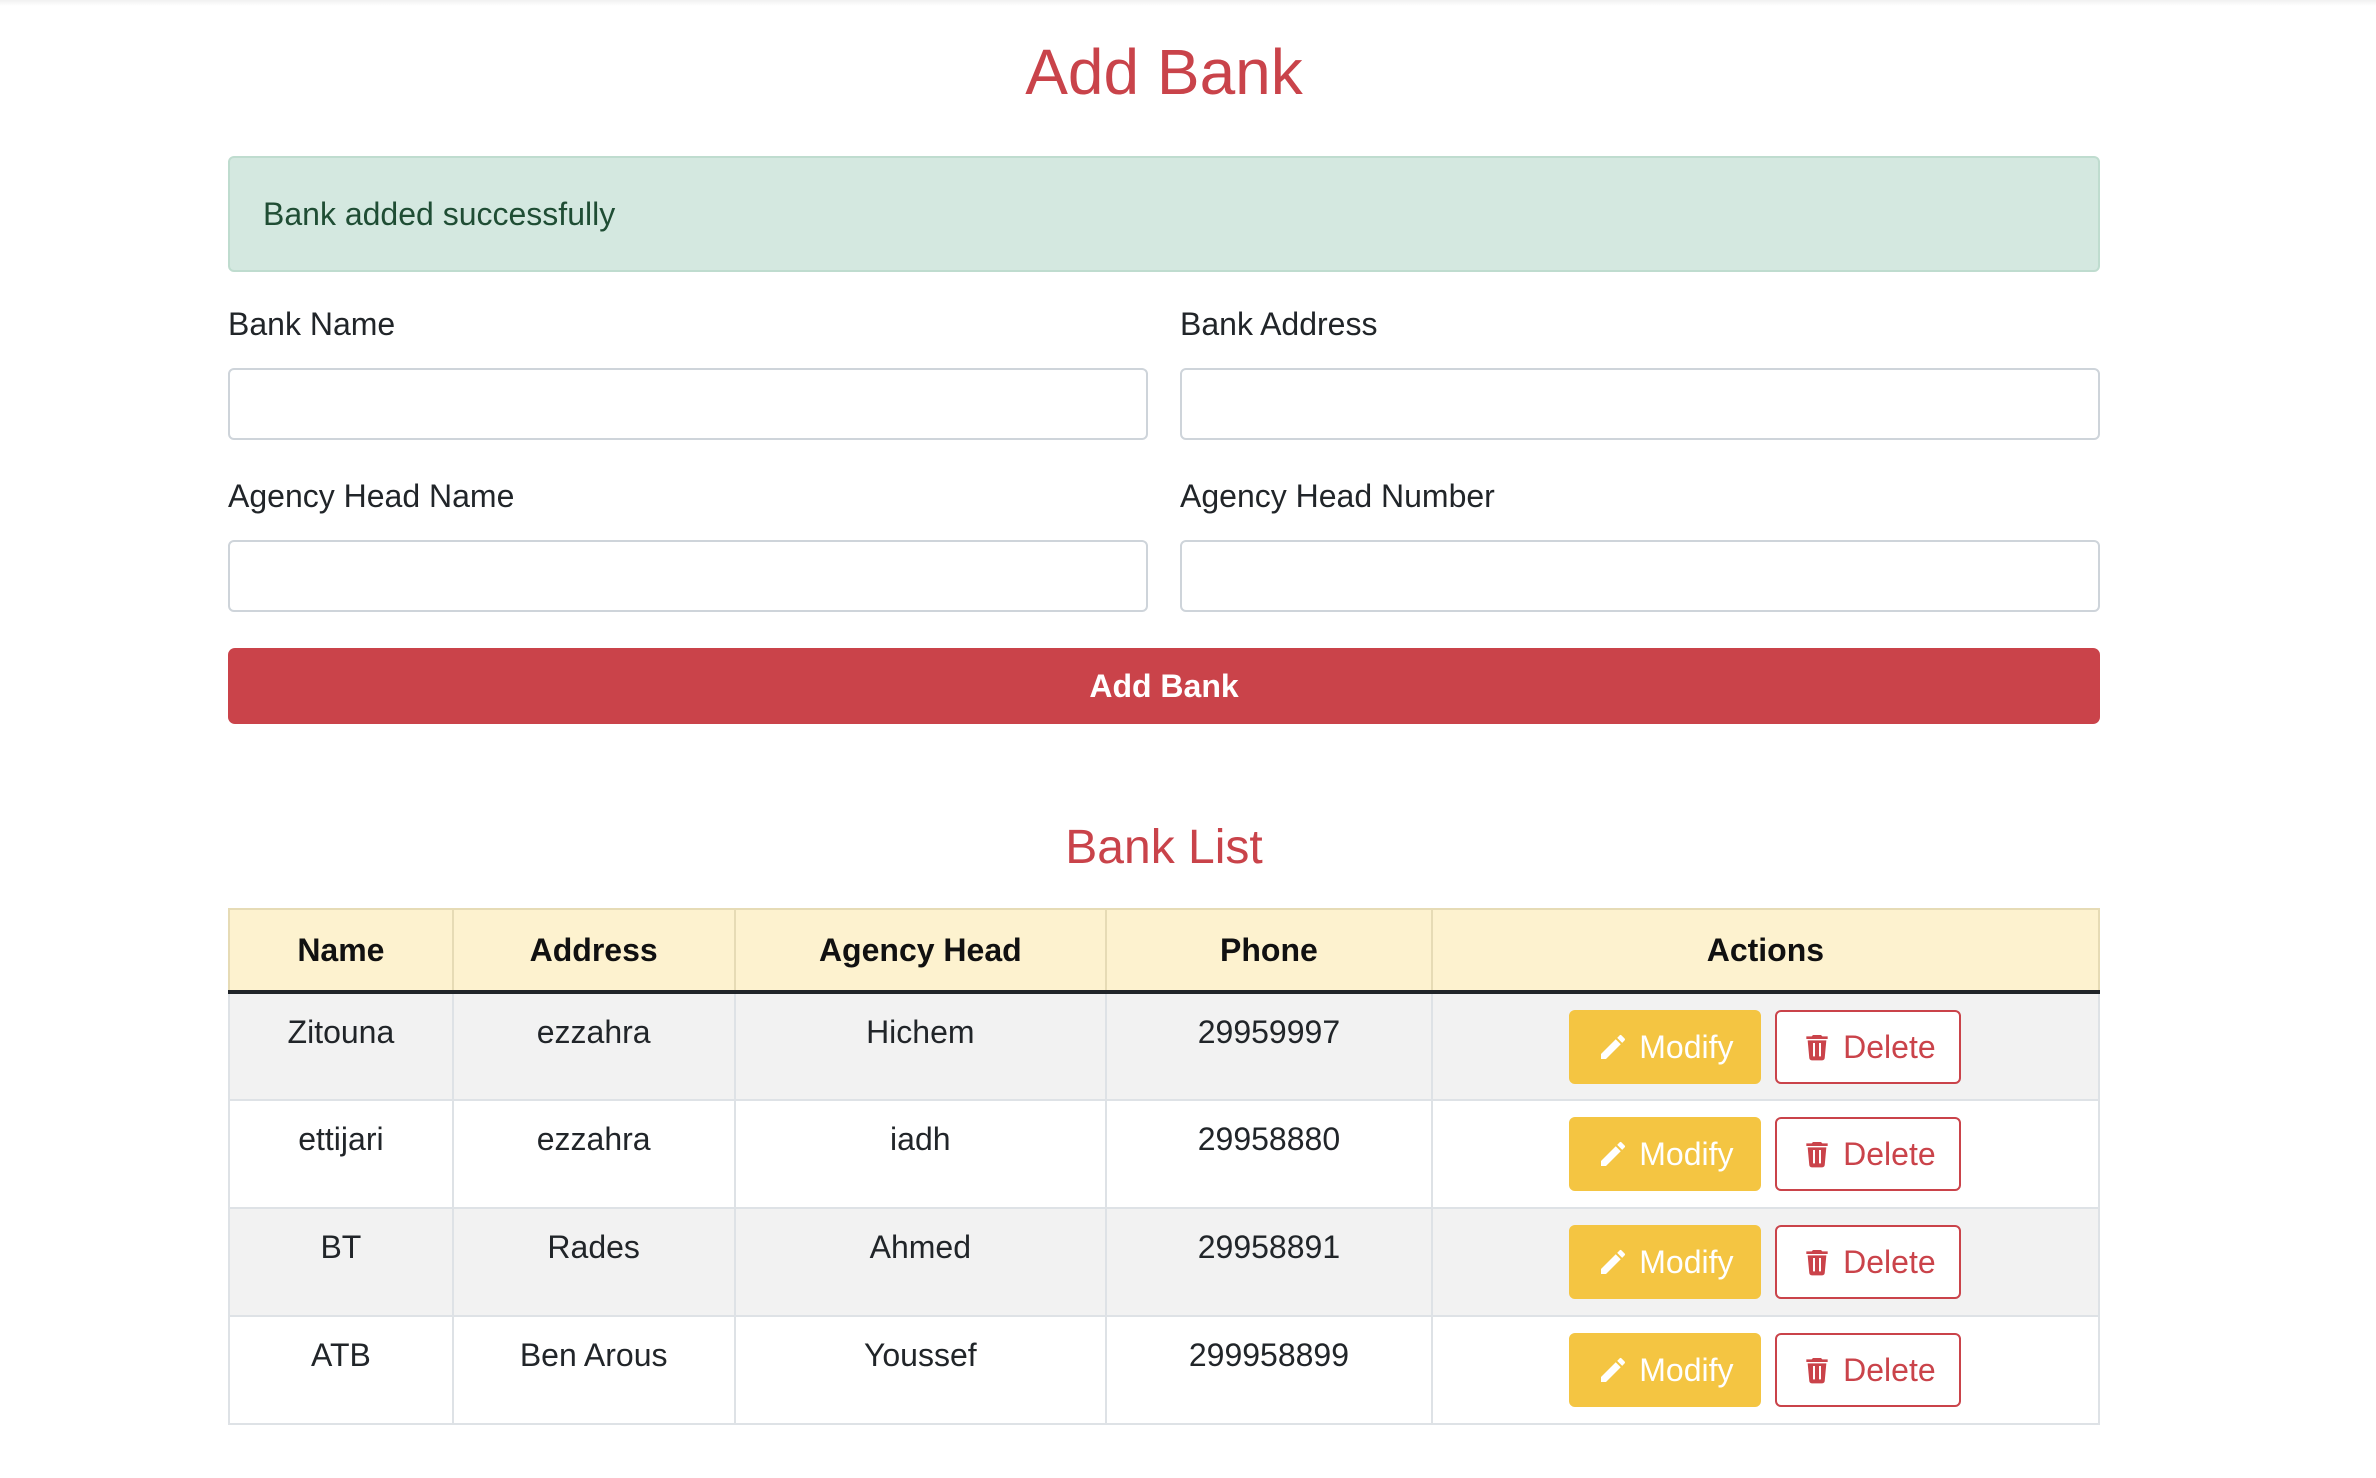 This screenshot has height=1478, width=2376. Describe the element at coordinates (439, 214) in the screenshot. I see `alert-message: Bank added successfully` at that location.